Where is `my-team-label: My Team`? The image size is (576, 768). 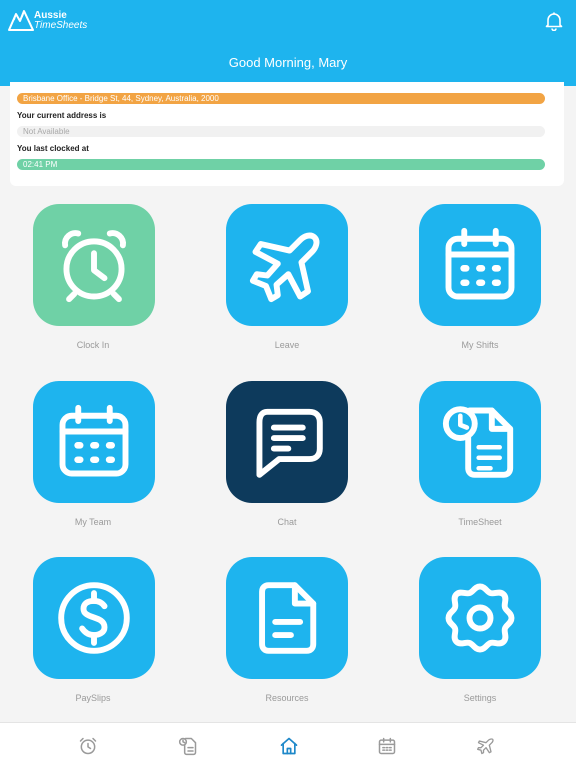
my-team-label: My Team is located at coordinates (93, 522).